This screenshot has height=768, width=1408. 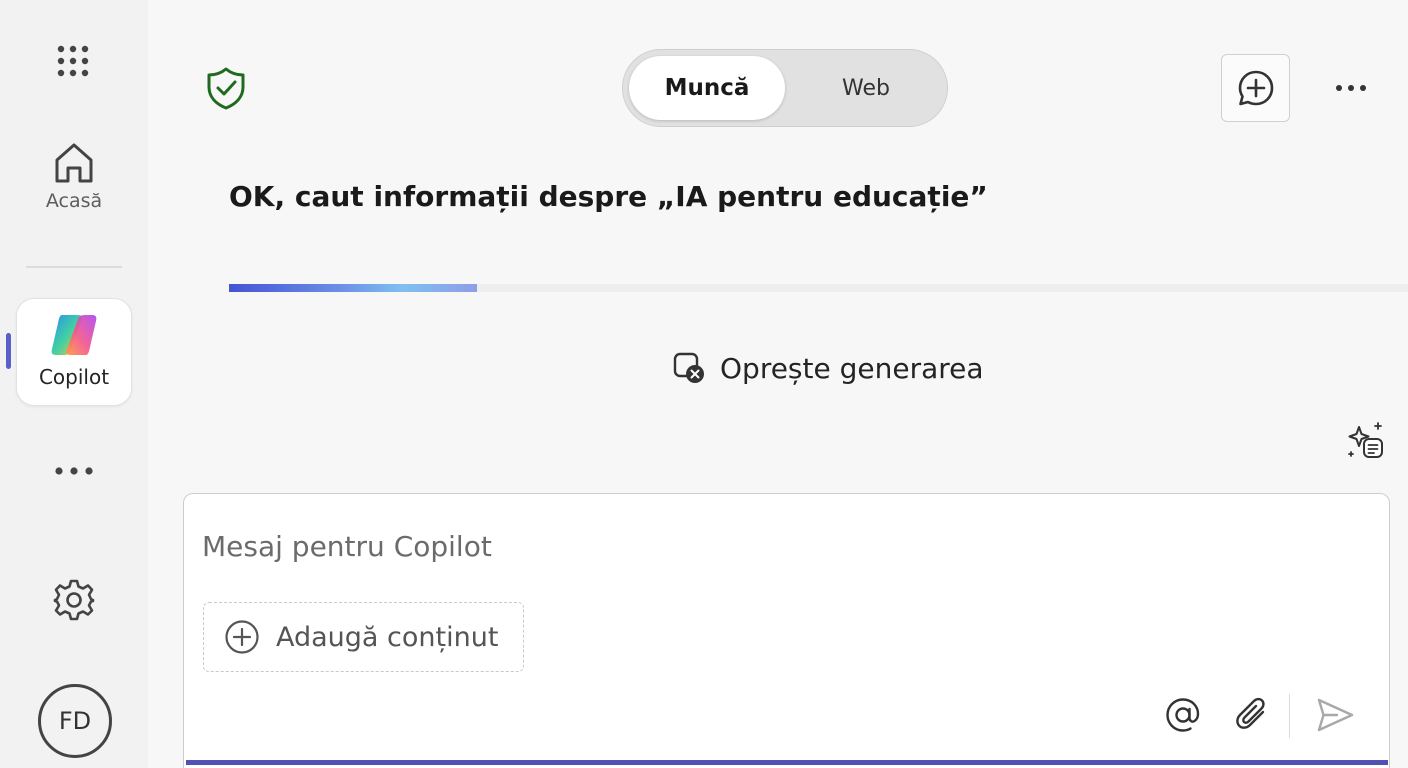 I want to click on send-icon, so click(x=1335, y=715).